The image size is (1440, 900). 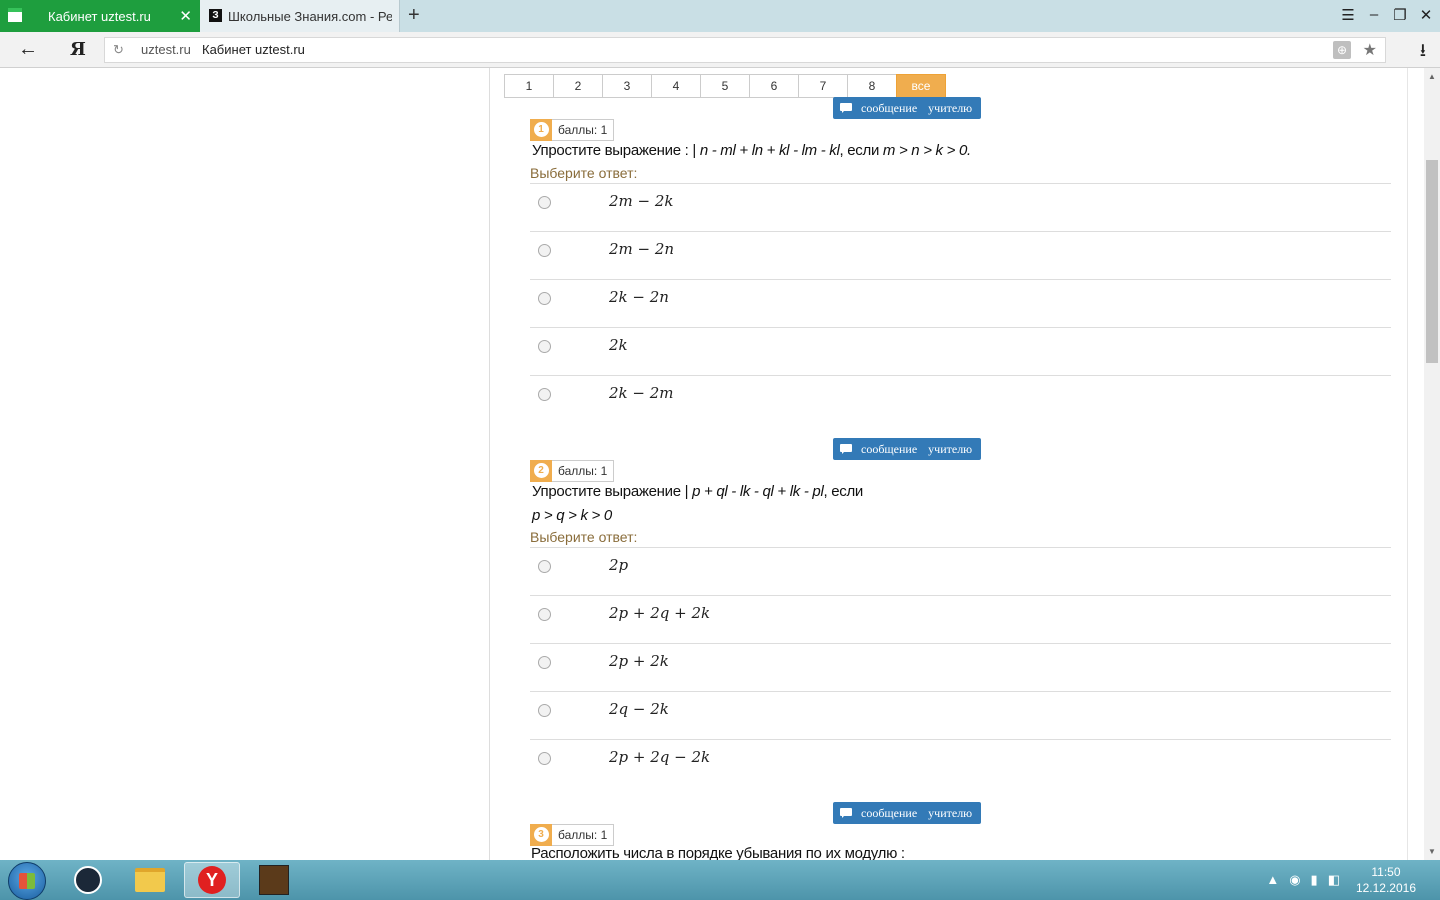 I want to click on scrollbar-thumb, so click(x=1432, y=261).